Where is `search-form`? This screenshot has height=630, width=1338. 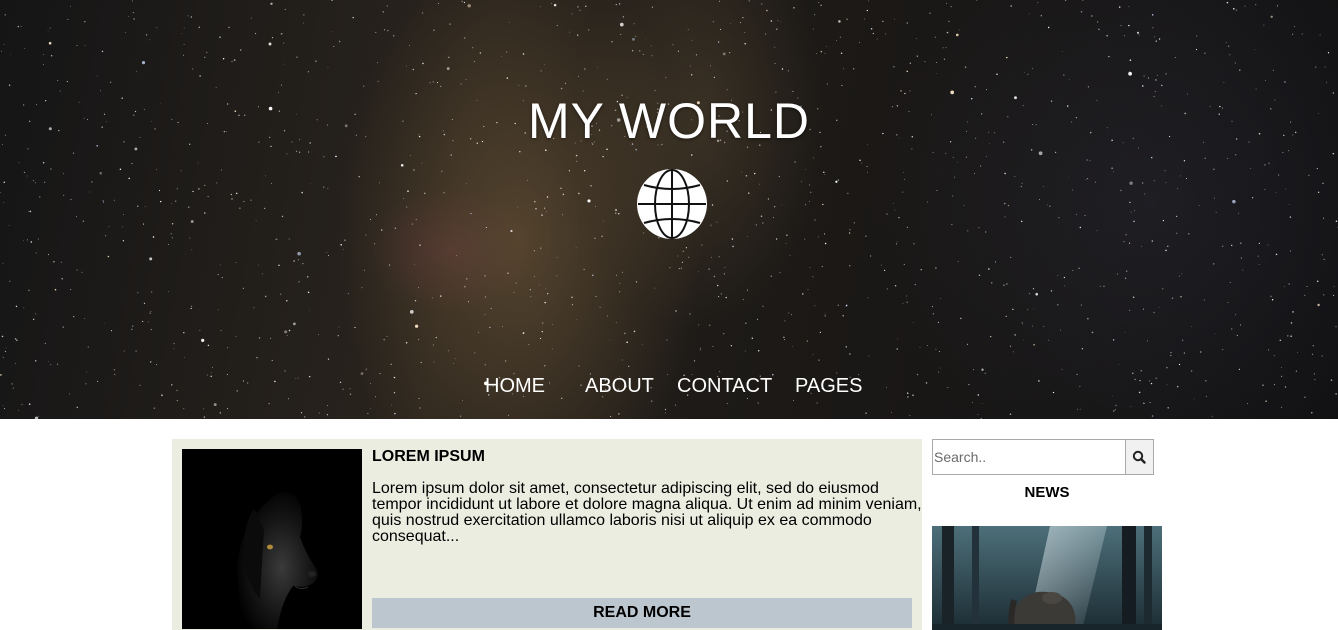 search-form is located at coordinates (1043, 457).